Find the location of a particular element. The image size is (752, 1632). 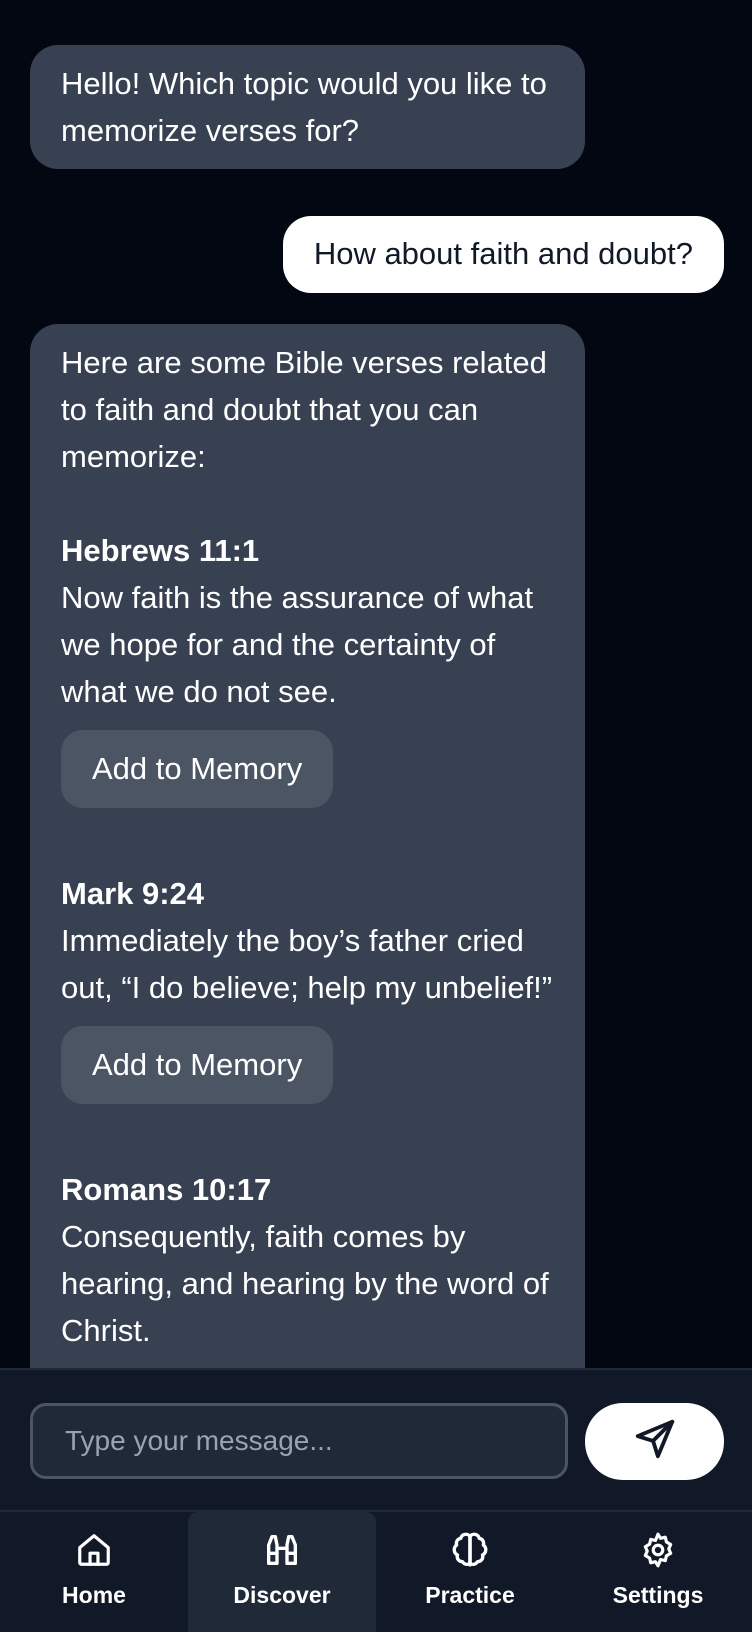

nav-label-home: Home is located at coordinates (94, 1595).